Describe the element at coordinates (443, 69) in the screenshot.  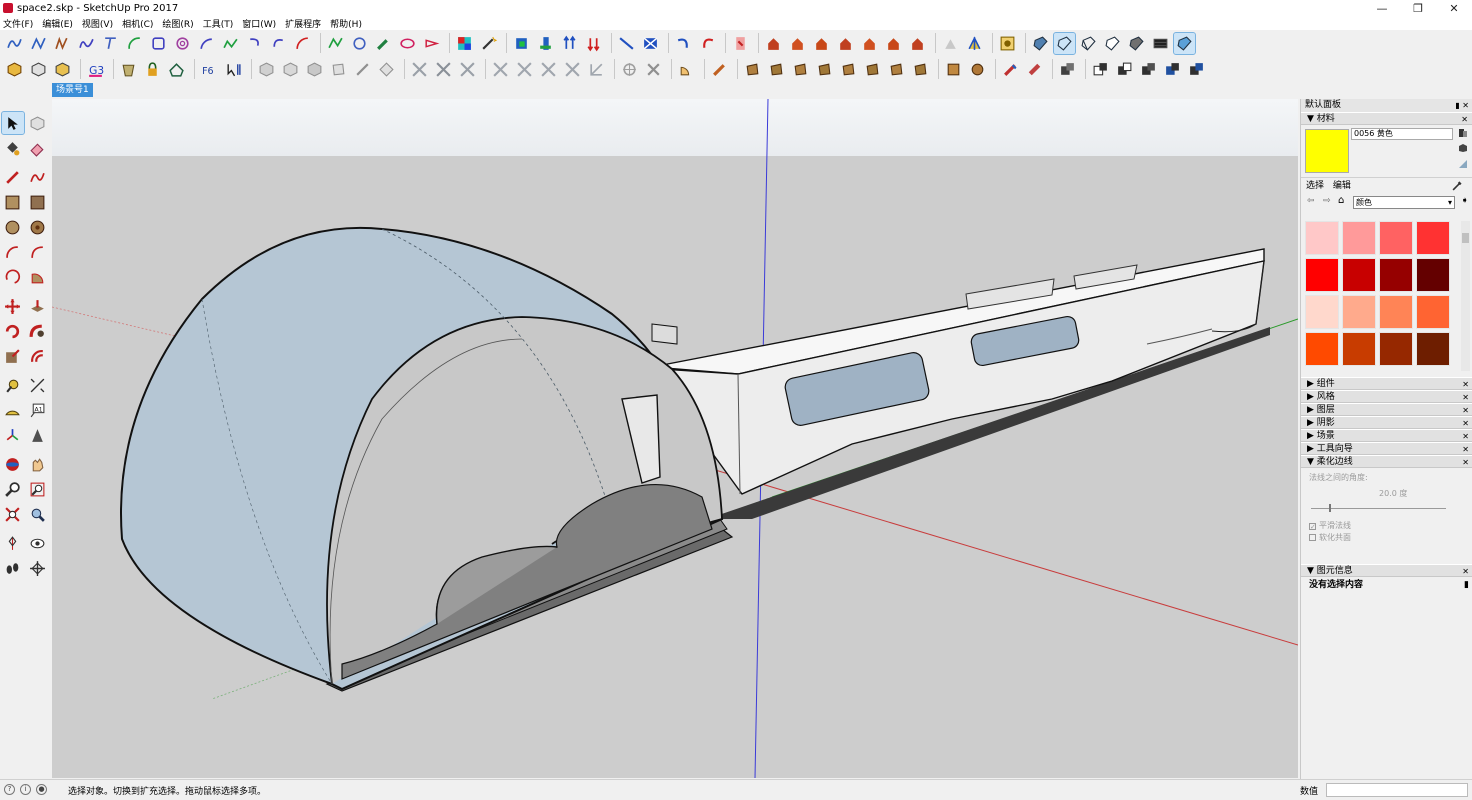
I see `stretch-tool2-icon` at that location.